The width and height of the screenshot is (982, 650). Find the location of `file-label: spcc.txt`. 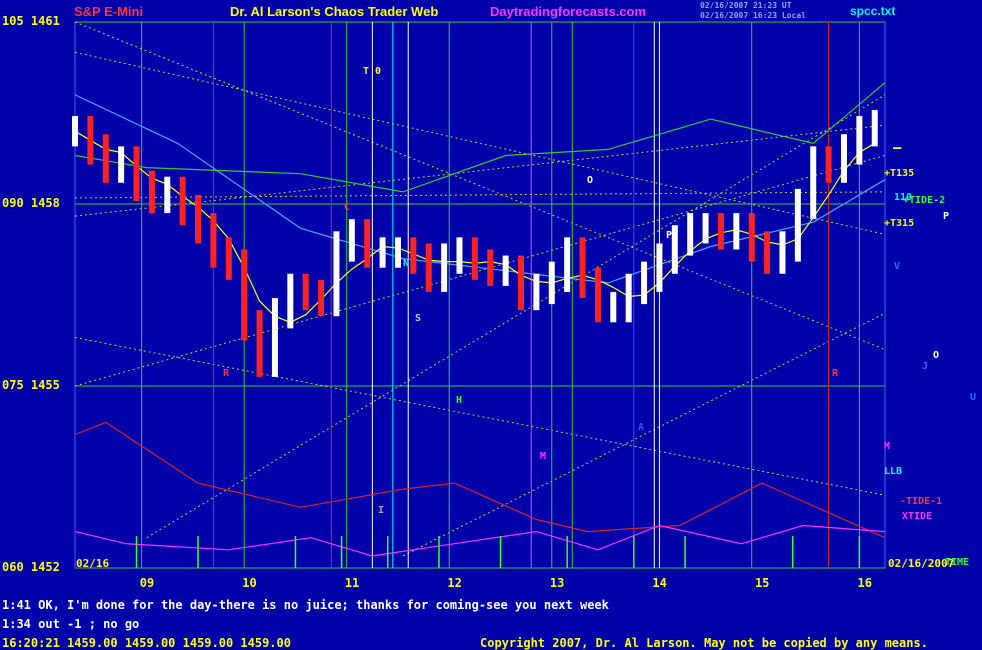

file-label: spcc.txt is located at coordinates (873, 11).